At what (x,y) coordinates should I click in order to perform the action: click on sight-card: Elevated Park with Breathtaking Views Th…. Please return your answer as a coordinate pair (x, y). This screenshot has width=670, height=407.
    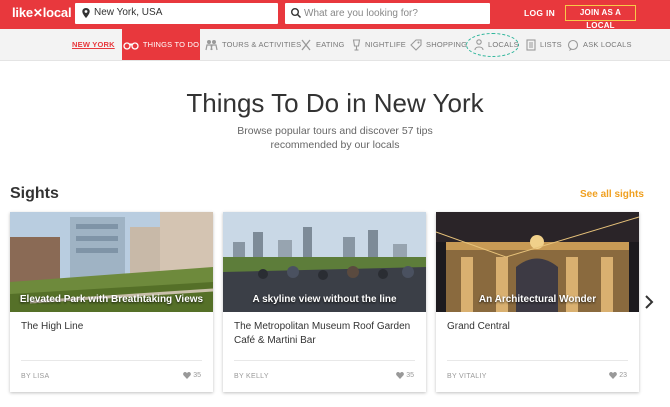
    Looking at the image, I should click on (111, 302).